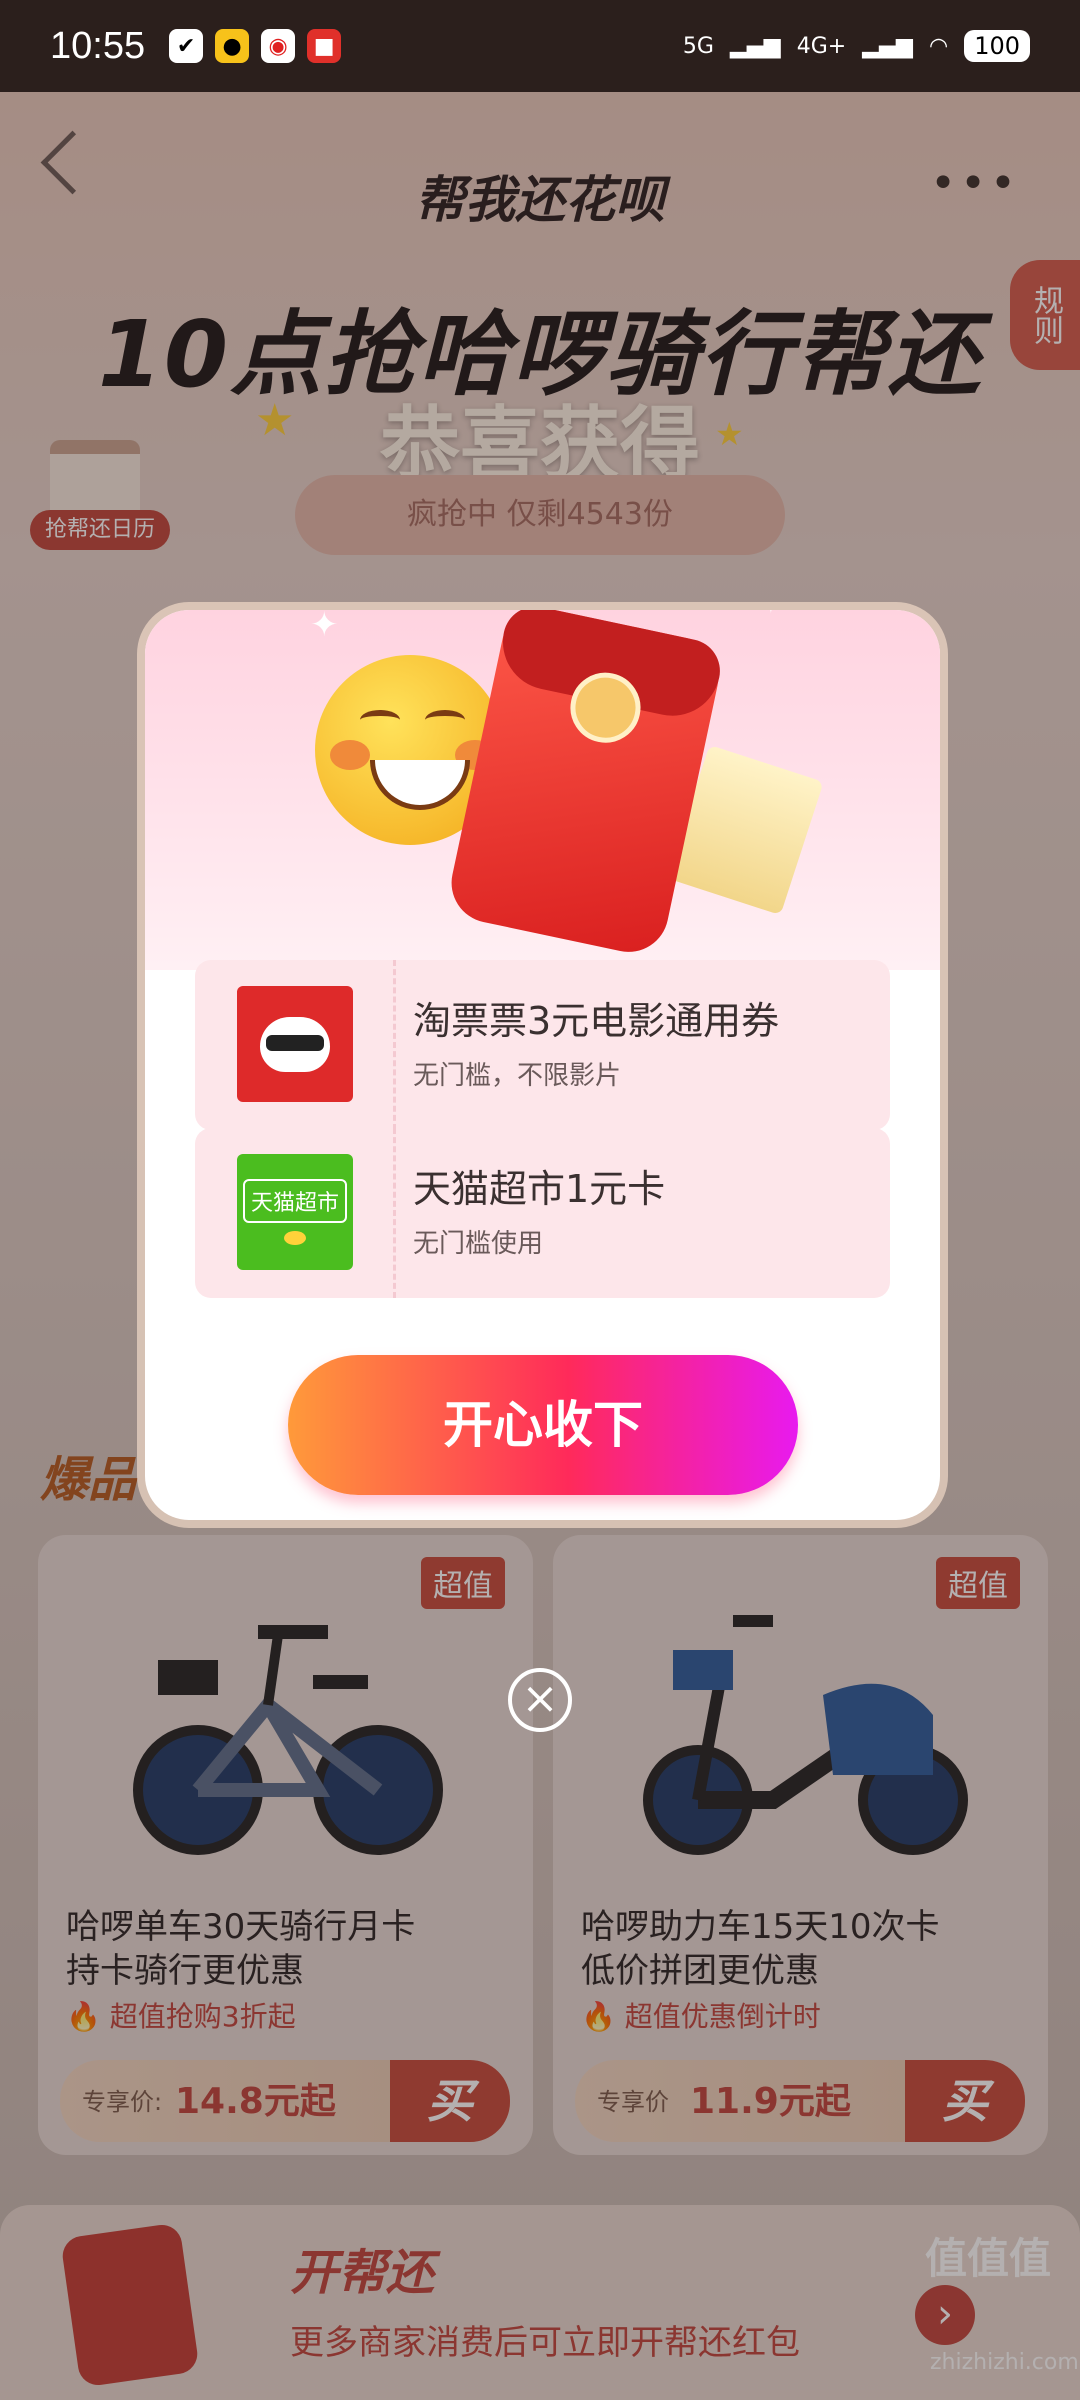 The image size is (1080, 2400). I want to click on emoji-cheek, so click(350, 755).